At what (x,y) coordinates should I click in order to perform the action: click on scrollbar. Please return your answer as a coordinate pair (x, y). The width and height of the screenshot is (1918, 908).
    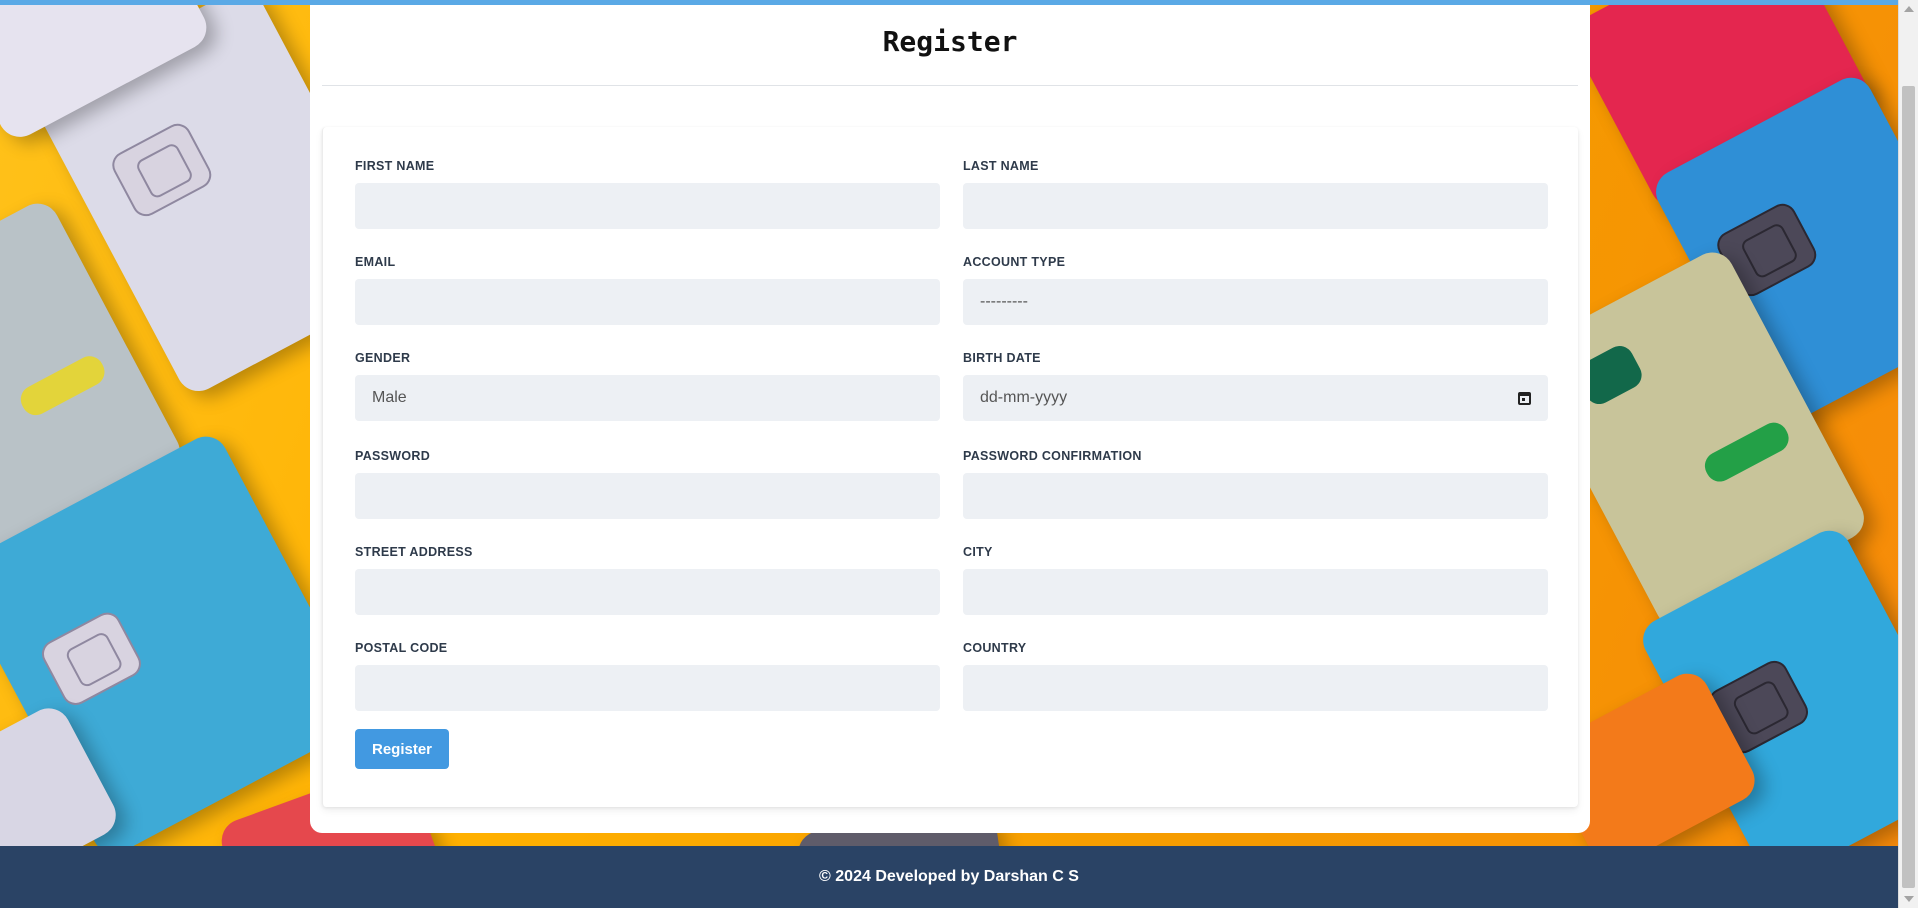
    Looking at the image, I should click on (1908, 454).